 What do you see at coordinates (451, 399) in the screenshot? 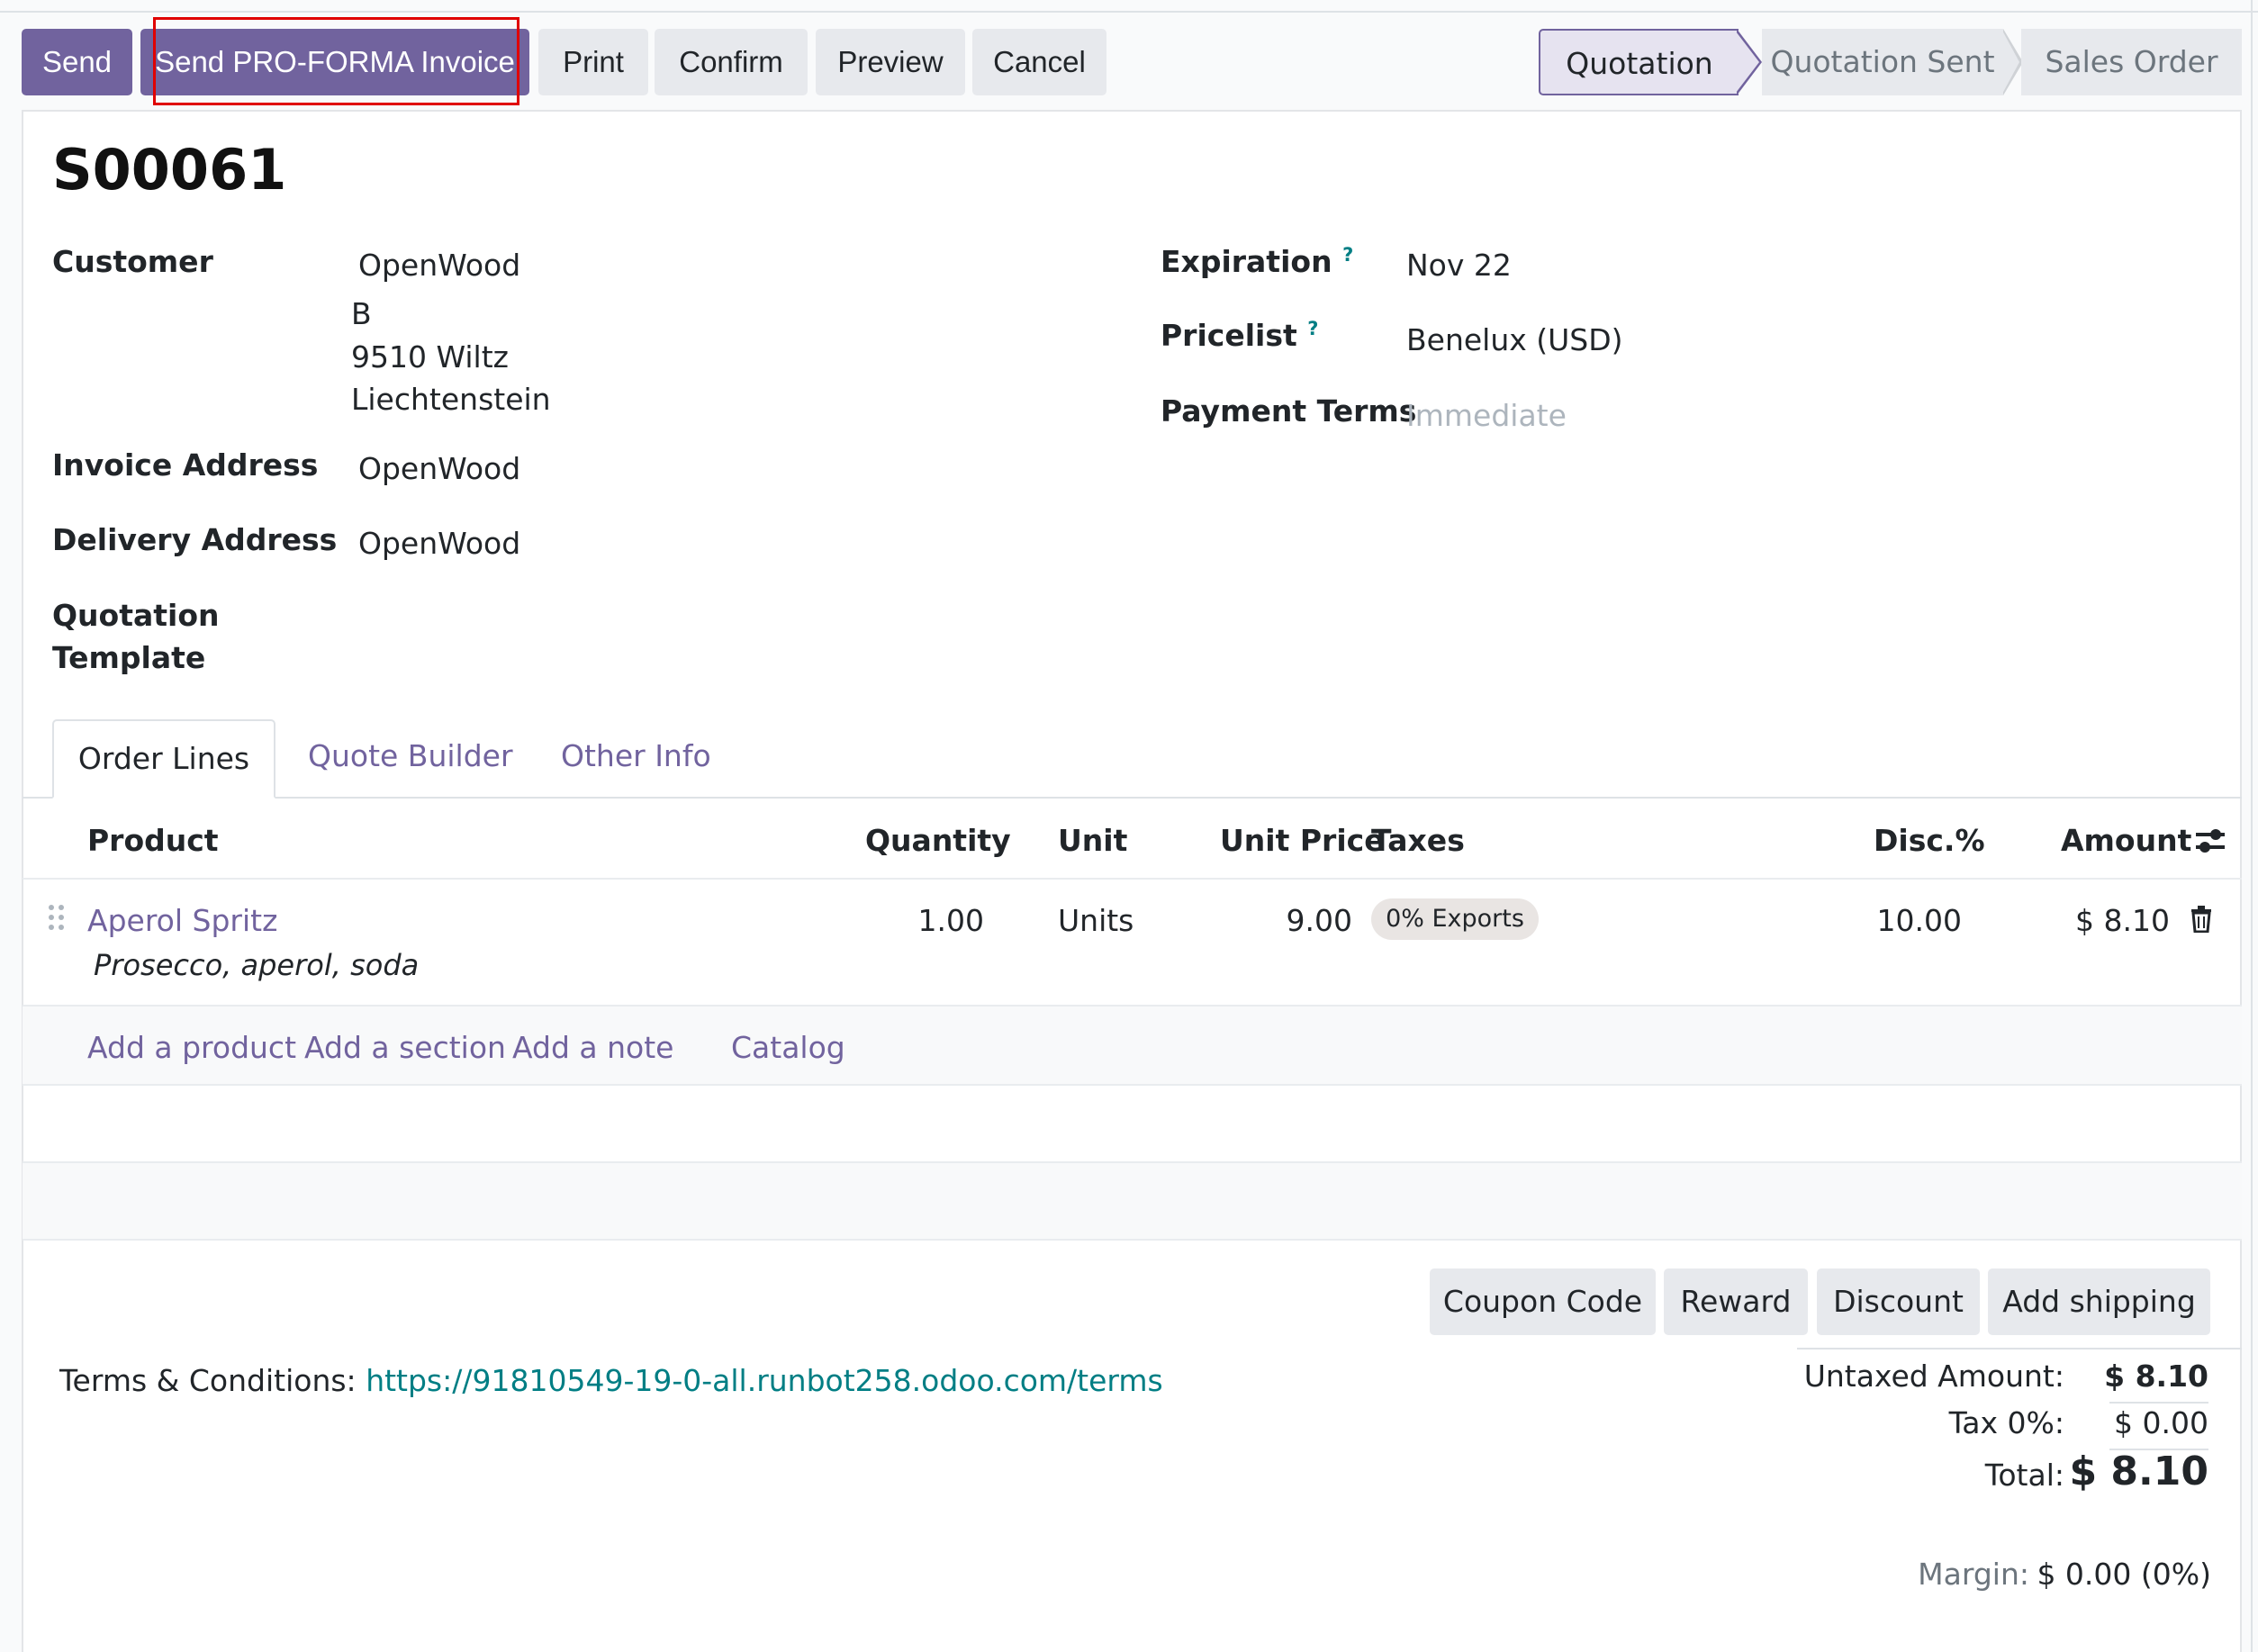
I see `customer-address-line: Liechtenstein` at bounding box center [451, 399].